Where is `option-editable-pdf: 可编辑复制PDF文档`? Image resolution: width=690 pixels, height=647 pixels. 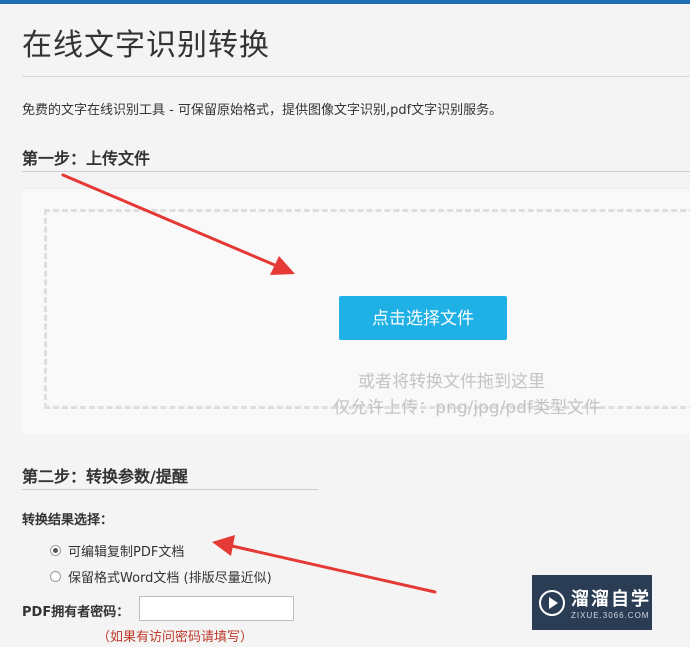
option-editable-pdf: 可编辑复制PDF文档 is located at coordinates (117, 550).